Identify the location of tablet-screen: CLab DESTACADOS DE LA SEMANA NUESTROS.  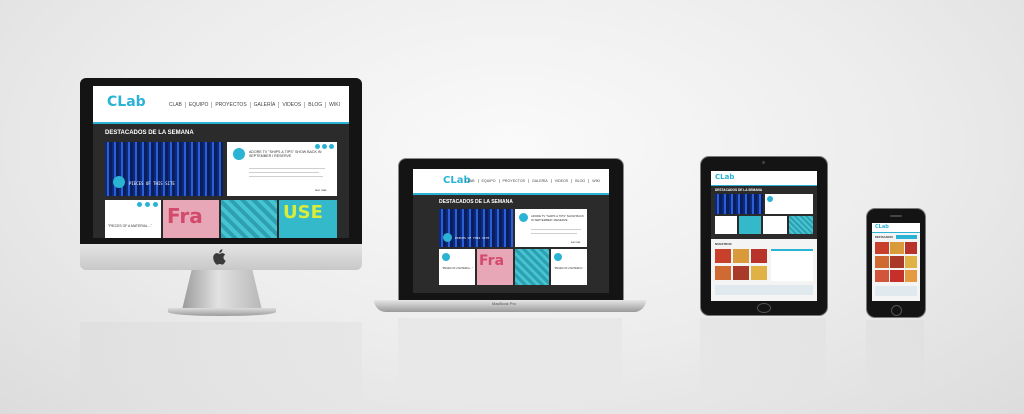
(764, 236).